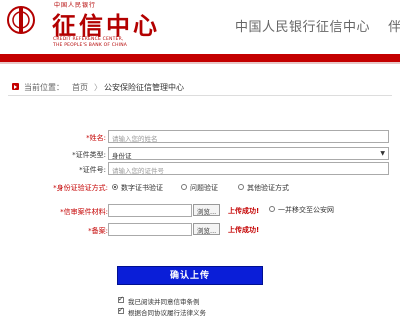  I want to click on agree-text-2: 根据合同协议履行法律义务, so click(167, 313).